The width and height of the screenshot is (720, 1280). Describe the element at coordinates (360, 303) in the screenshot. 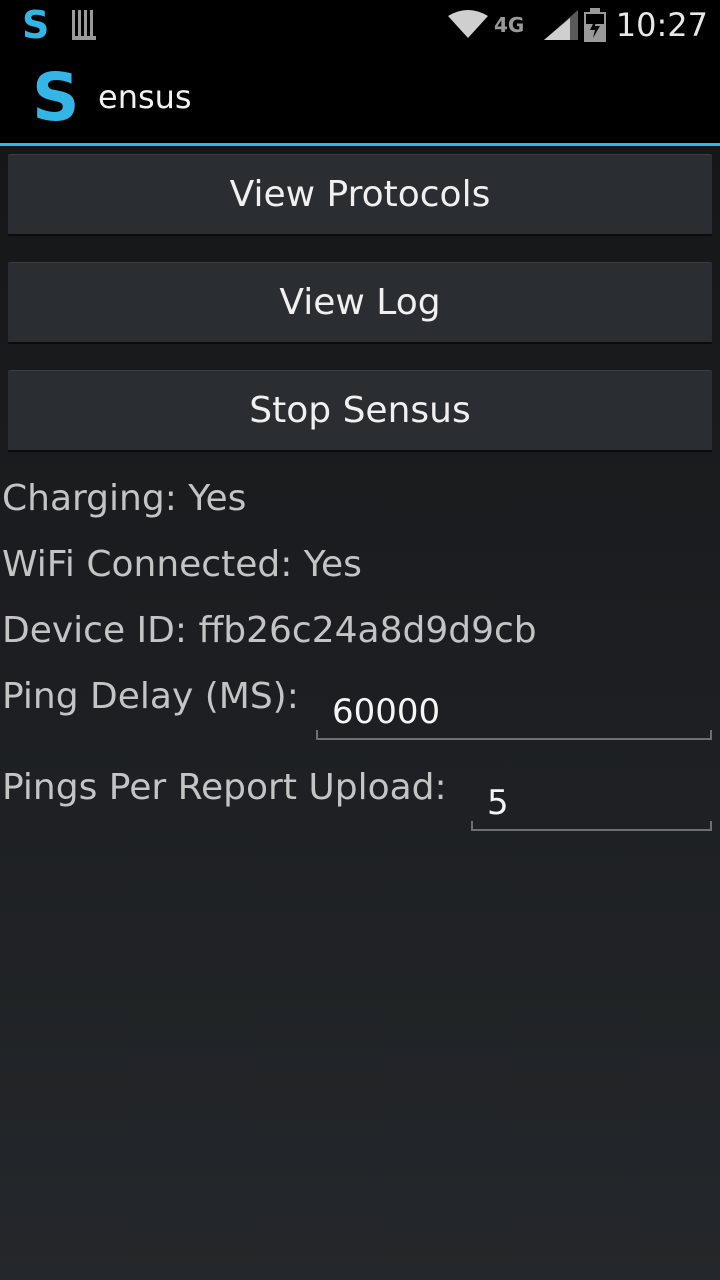

I see `view-log-button: View Log` at that location.